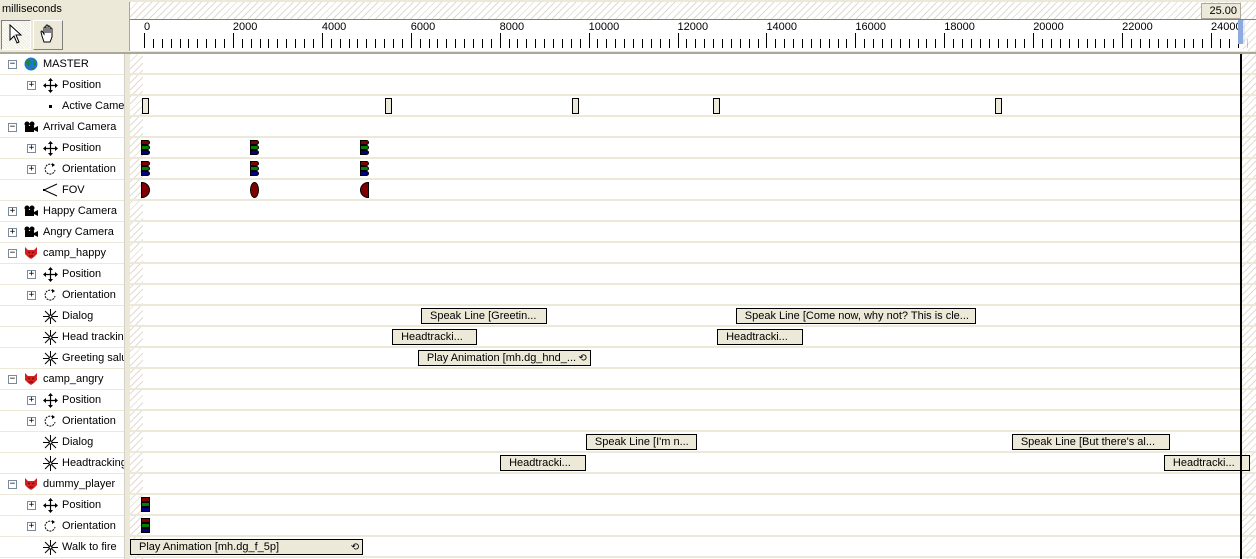 Image resolution: width=1256 pixels, height=559 pixels. I want to click on select-tool-button, so click(16, 35).